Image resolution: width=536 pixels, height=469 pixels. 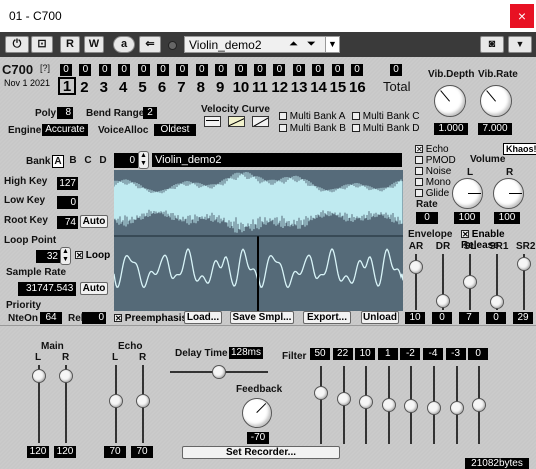 What do you see at coordinates (260, 121) in the screenshot?
I see `velocity-linear-icon` at bounding box center [260, 121].